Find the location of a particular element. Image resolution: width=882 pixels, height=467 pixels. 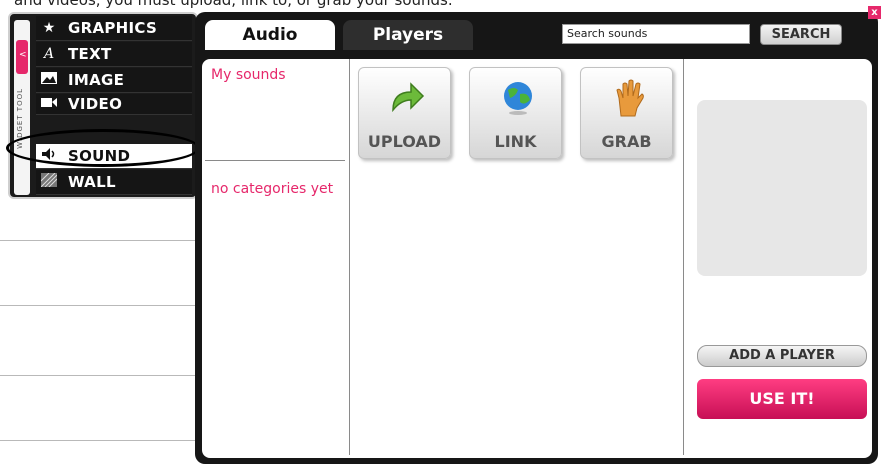

globe-icon is located at coordinates (517, 98).